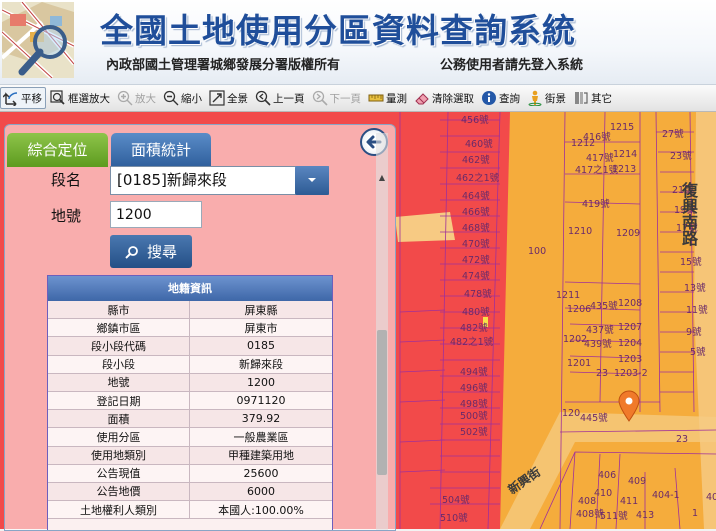 The height and width of the screenshot is (531, 716). Describe the element at coordinates (119, 310) in the screenshot. I see `info-key: 縣市` at that location.